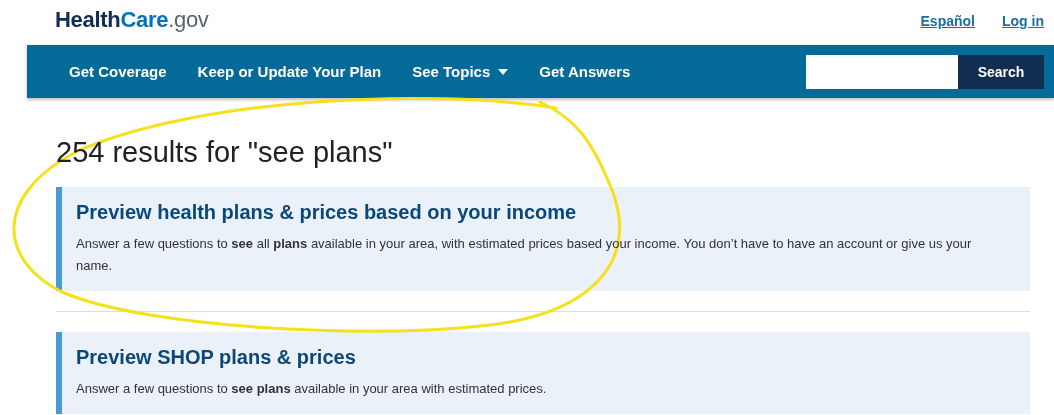 Image resolution: width=1054 pixels, height=415 pixels. Describe the element at coordinates (460, 71) in the screenshot. I see `nav-link: See Topics` at that location.